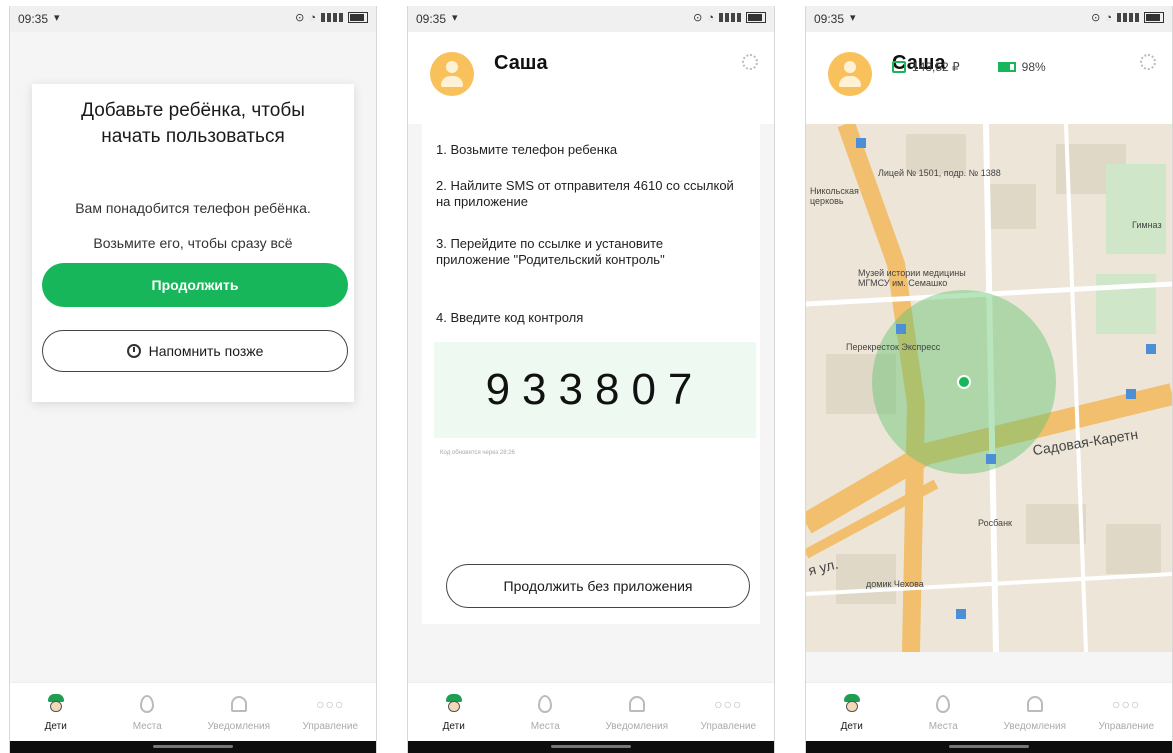  I want to click on battery-item: 98%, so click(1021, 67).